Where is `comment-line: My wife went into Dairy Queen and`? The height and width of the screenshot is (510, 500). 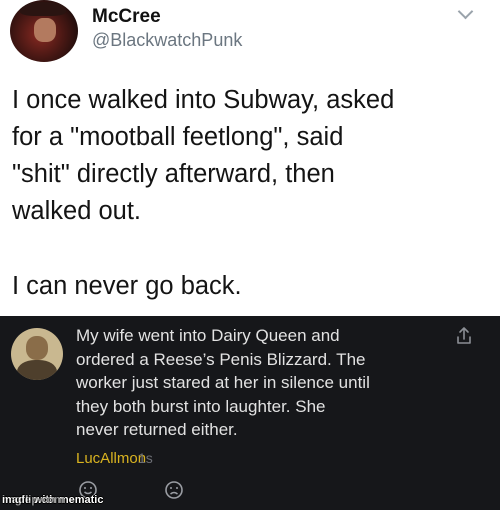 comment-line: My wife went into Dairy Queen and is located at coordinates (208, 335).